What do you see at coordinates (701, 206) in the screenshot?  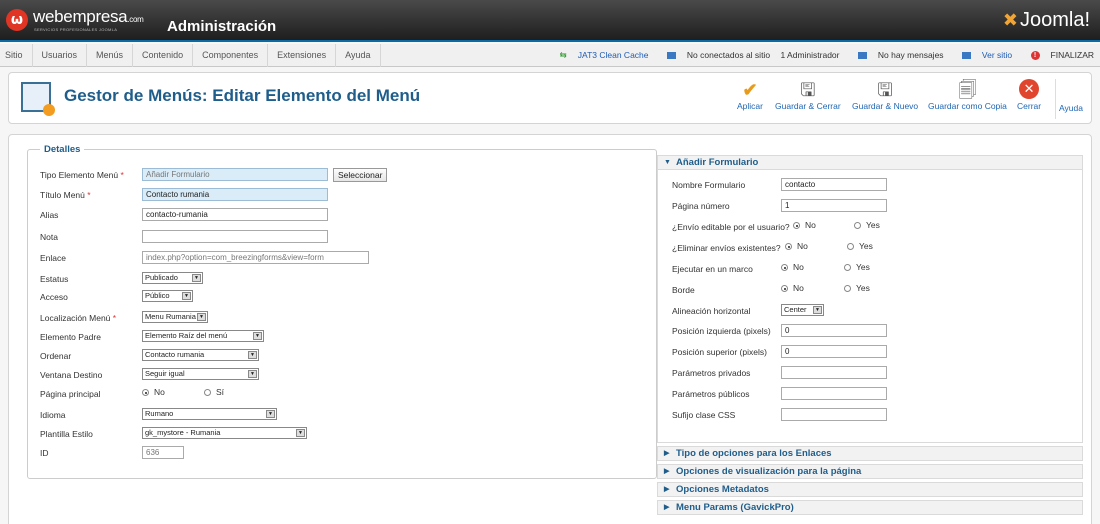 I see `pagina-label: Página número` at bounding box center [701, 206].